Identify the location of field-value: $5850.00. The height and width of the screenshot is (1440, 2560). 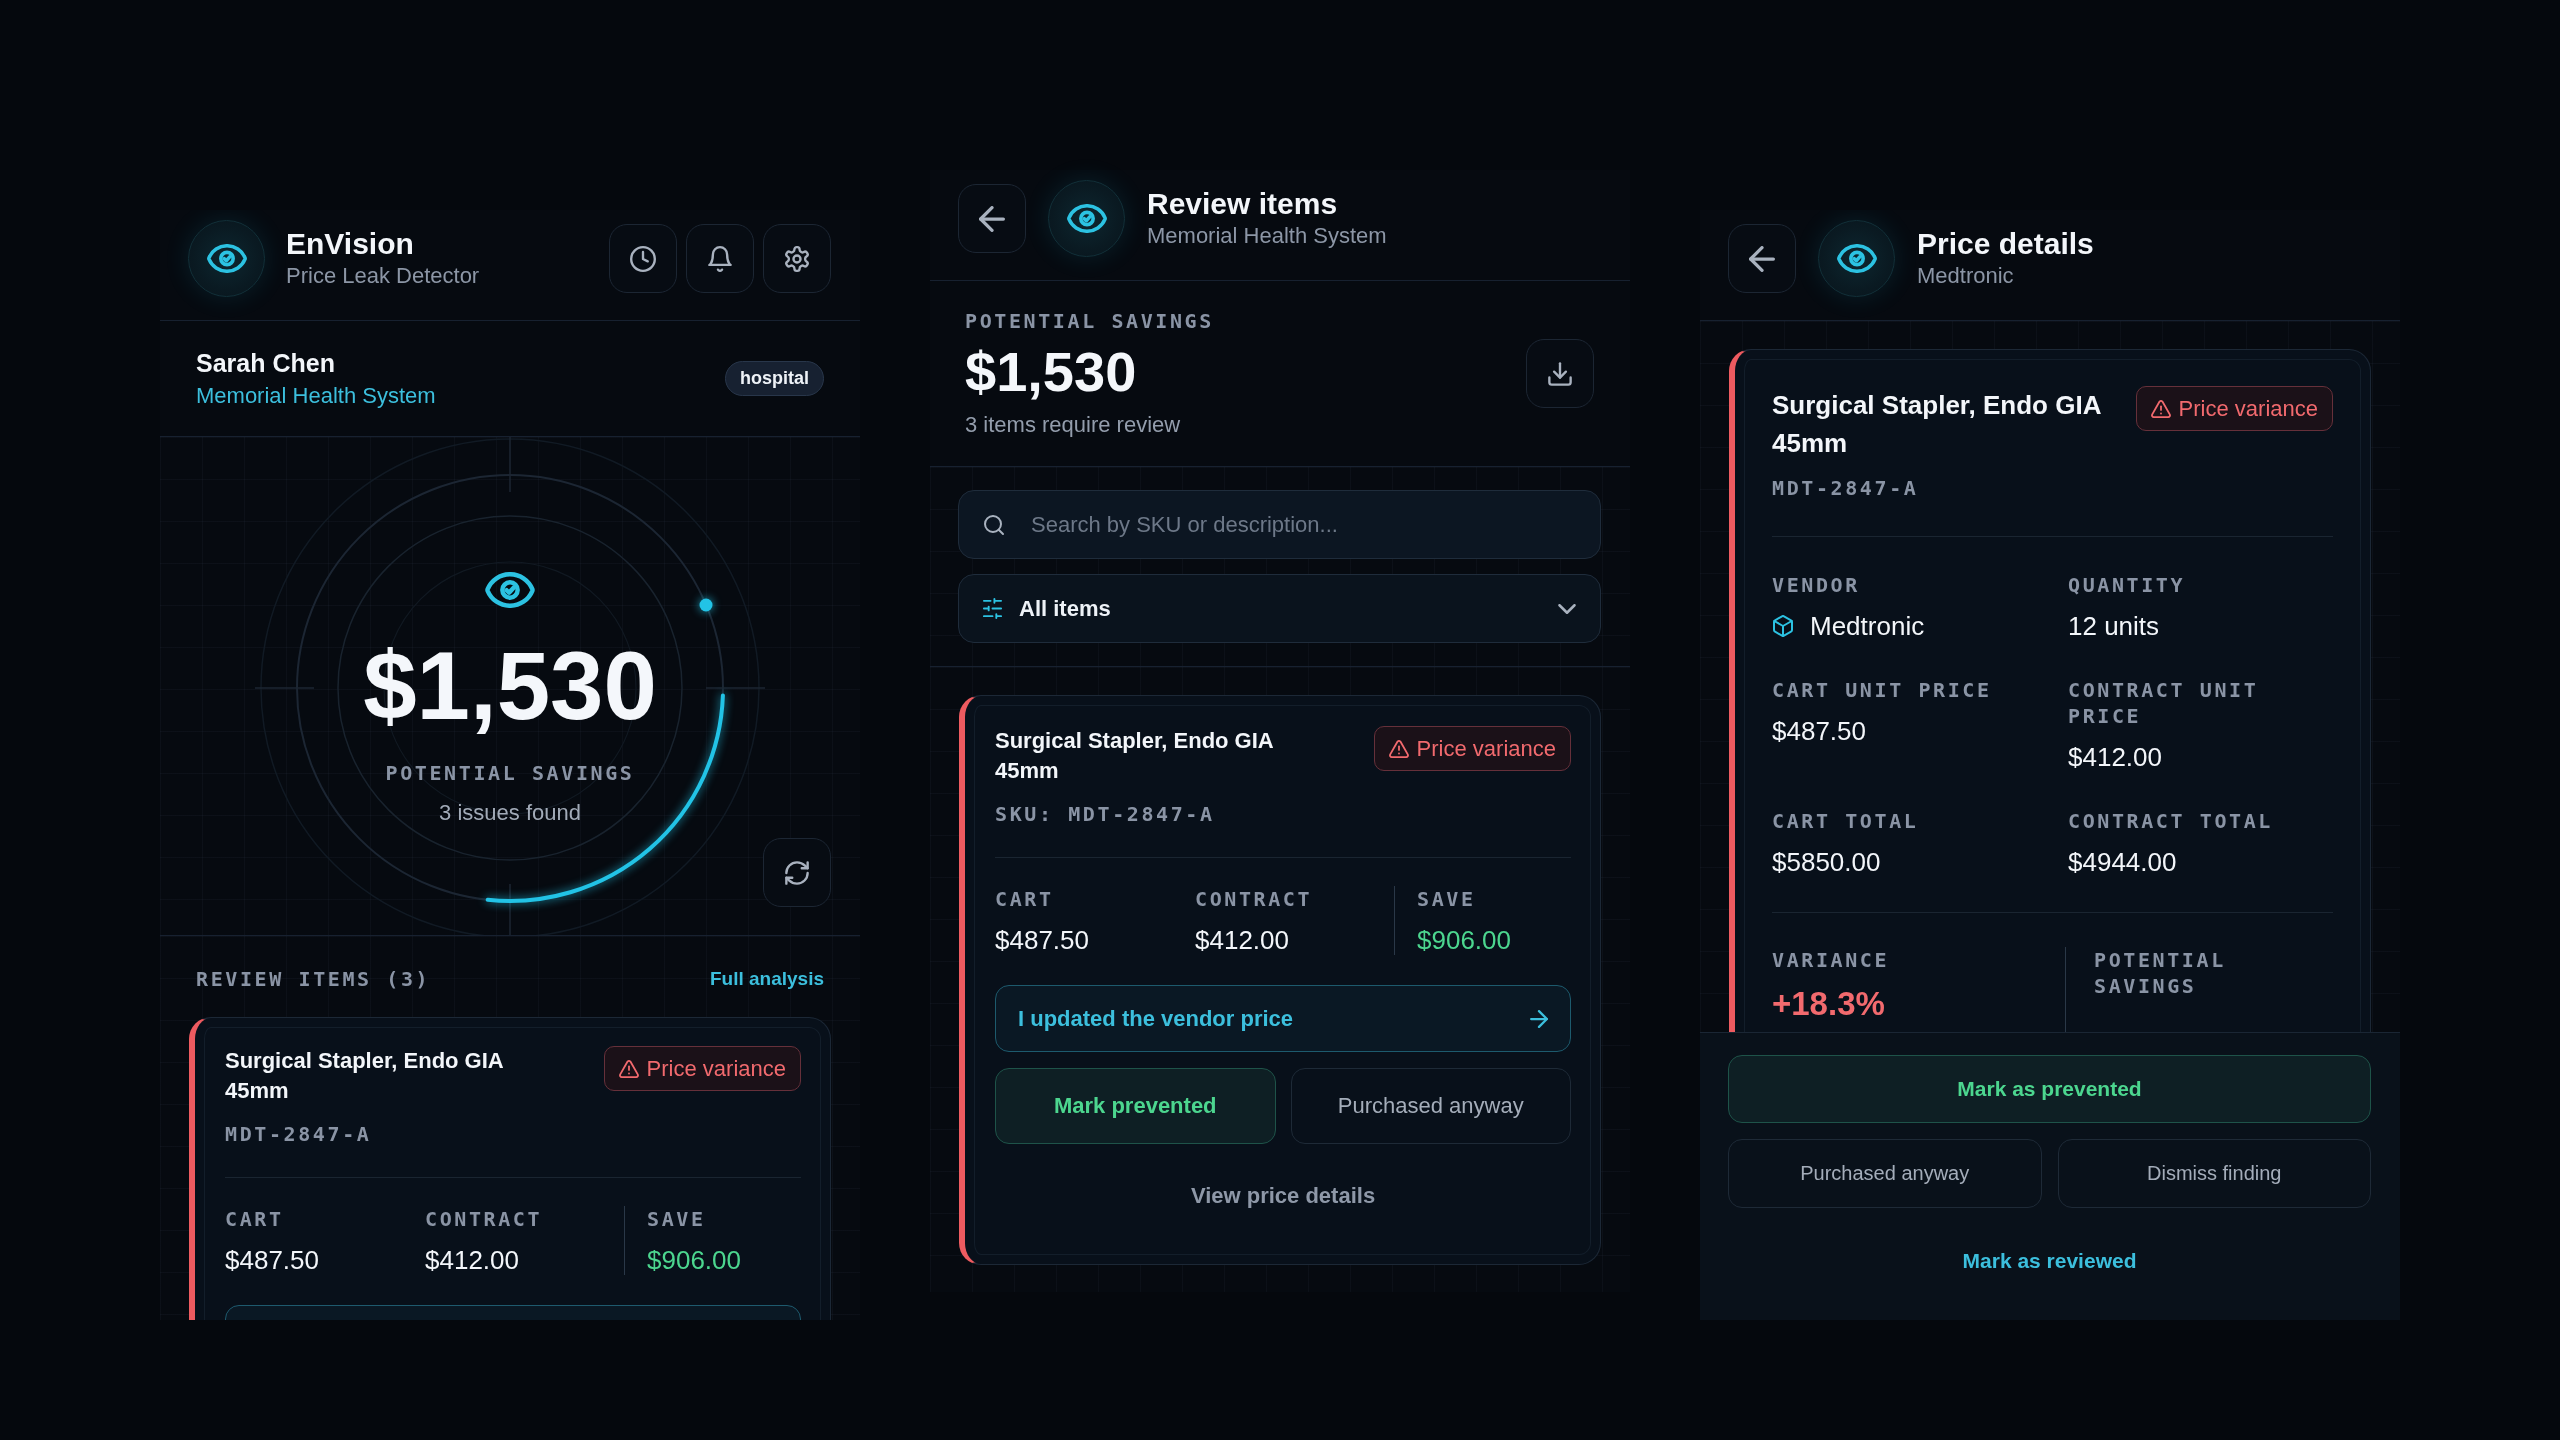
(1827, 862).